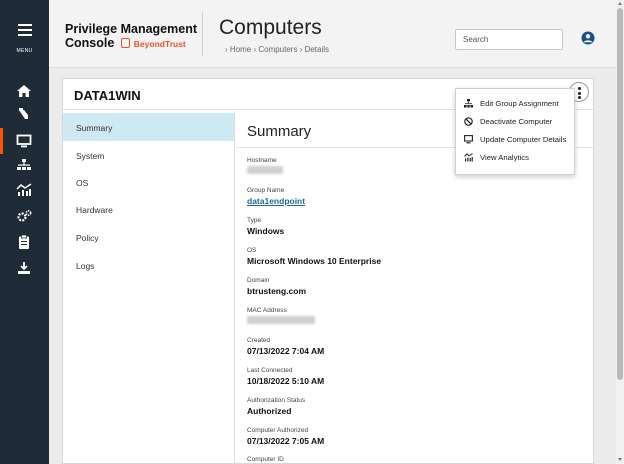 The height and width of the screenshot is (464, 624). I want to click on brand-logo-text: BeyondTrust, so click(159, 44).